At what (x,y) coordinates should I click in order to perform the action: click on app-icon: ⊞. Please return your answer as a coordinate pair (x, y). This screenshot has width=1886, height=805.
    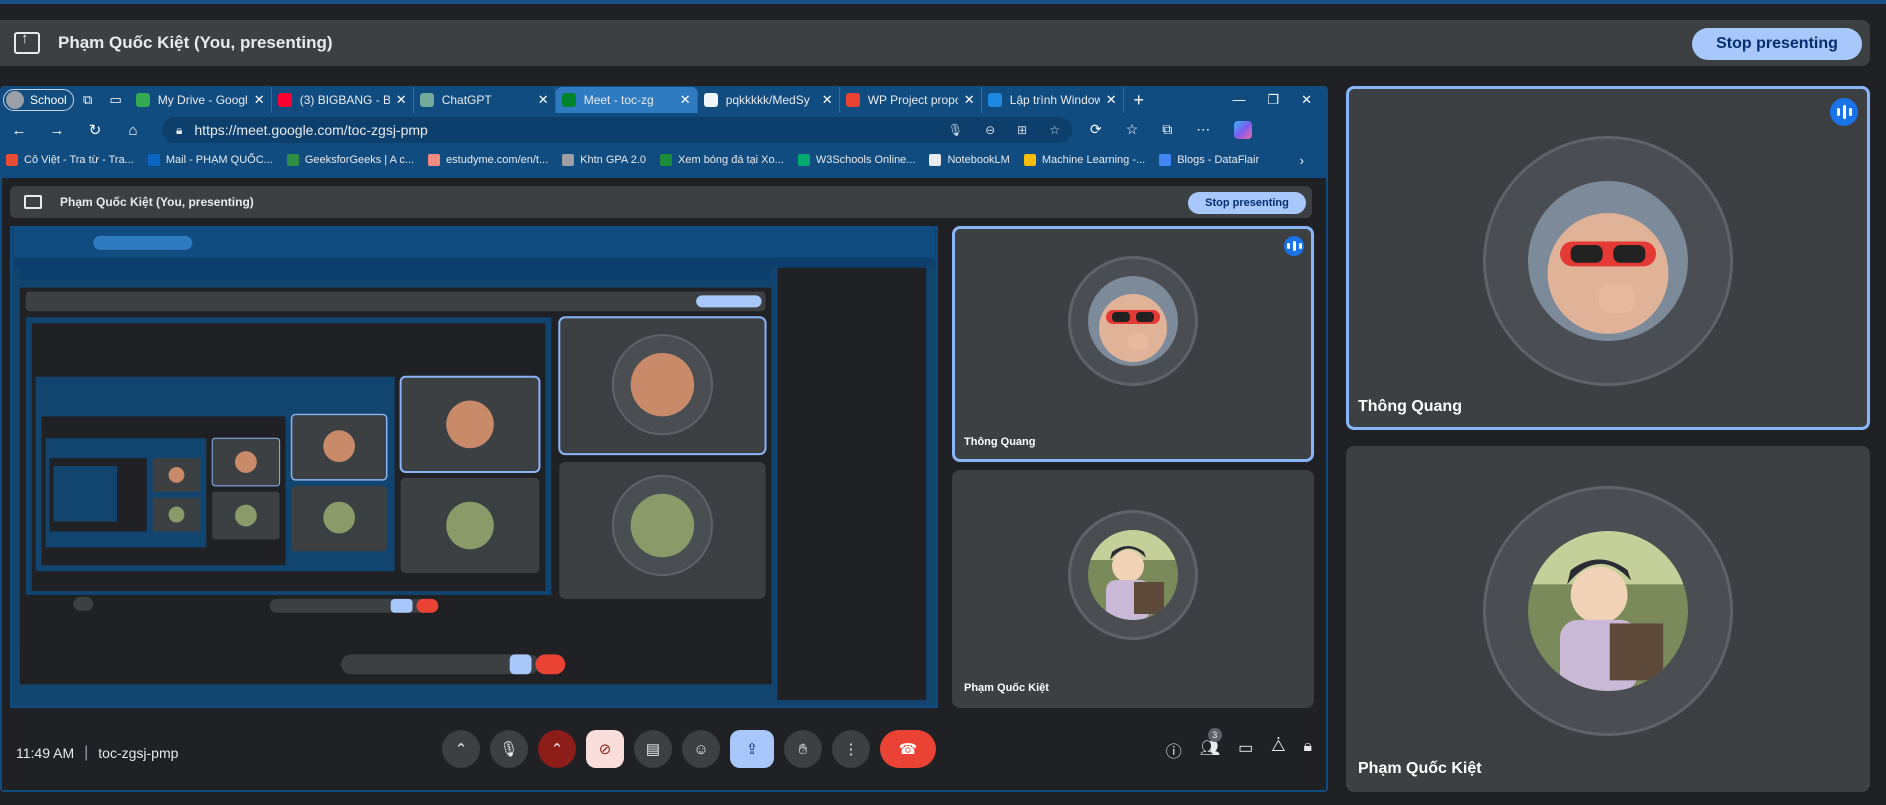
    Looking at the image, I should click on (1022, 130).